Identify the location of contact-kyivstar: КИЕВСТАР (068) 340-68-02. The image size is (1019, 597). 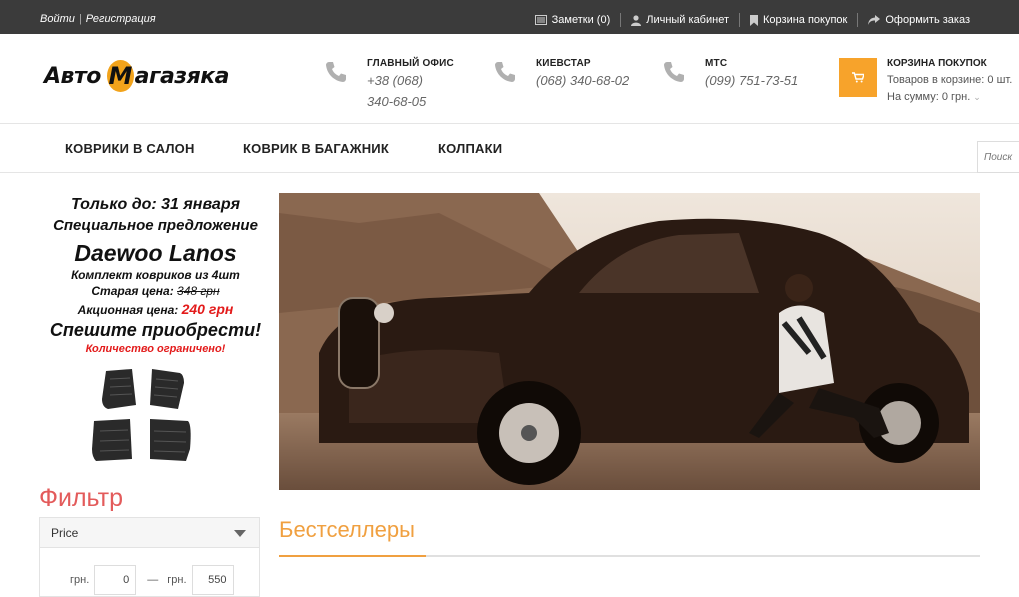
(561, 74).